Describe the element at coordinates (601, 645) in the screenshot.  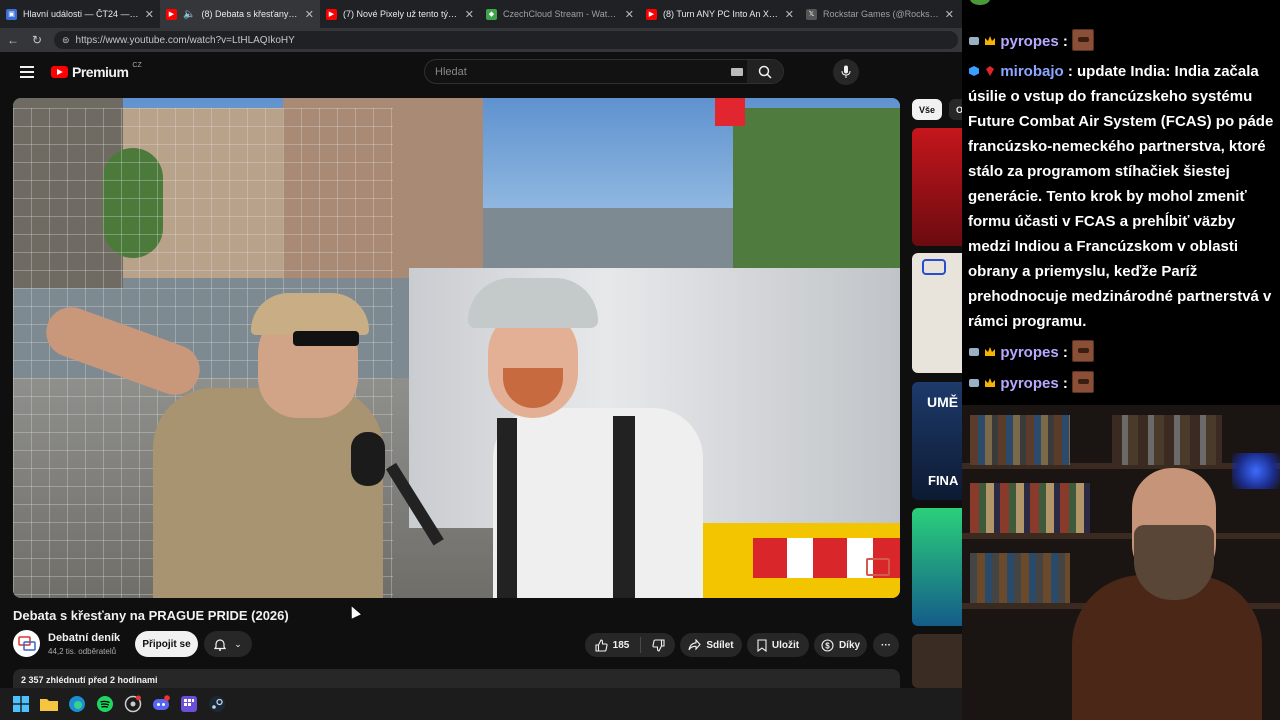
I see `thumbs-up-icon` at that location.